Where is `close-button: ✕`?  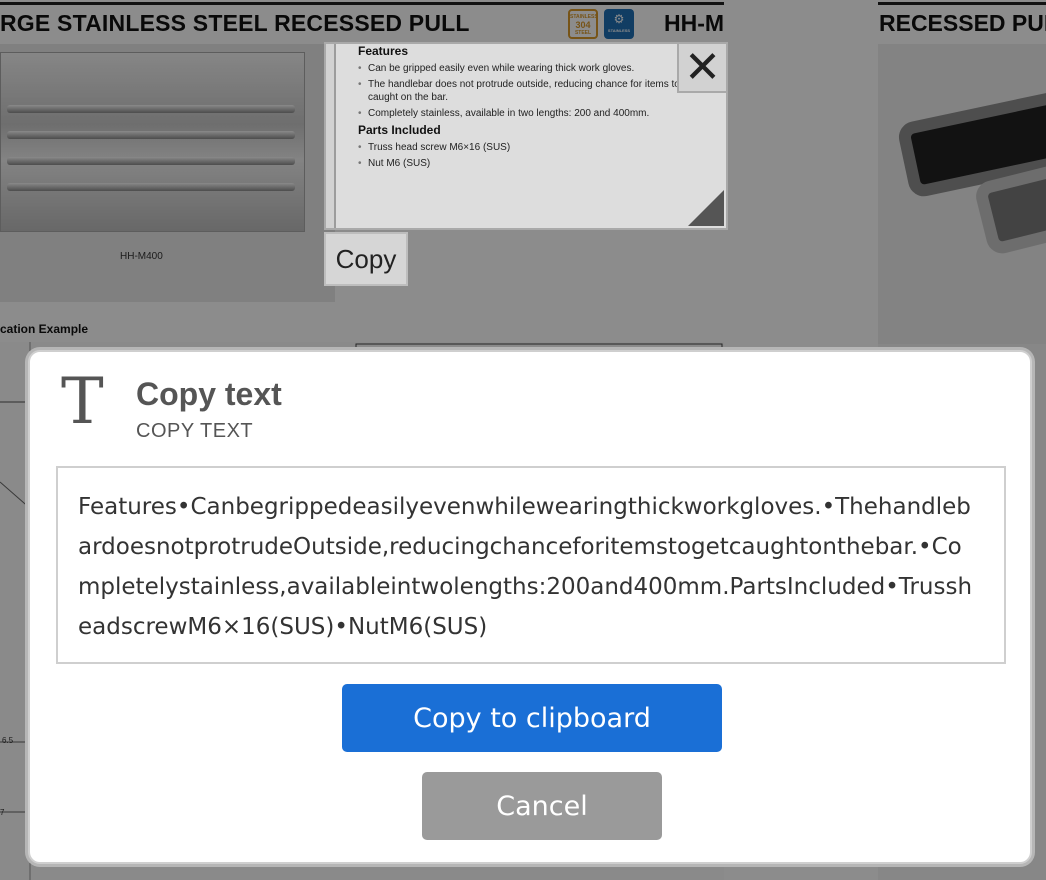 close-button: ✕ is located at coordinates (702, 67).